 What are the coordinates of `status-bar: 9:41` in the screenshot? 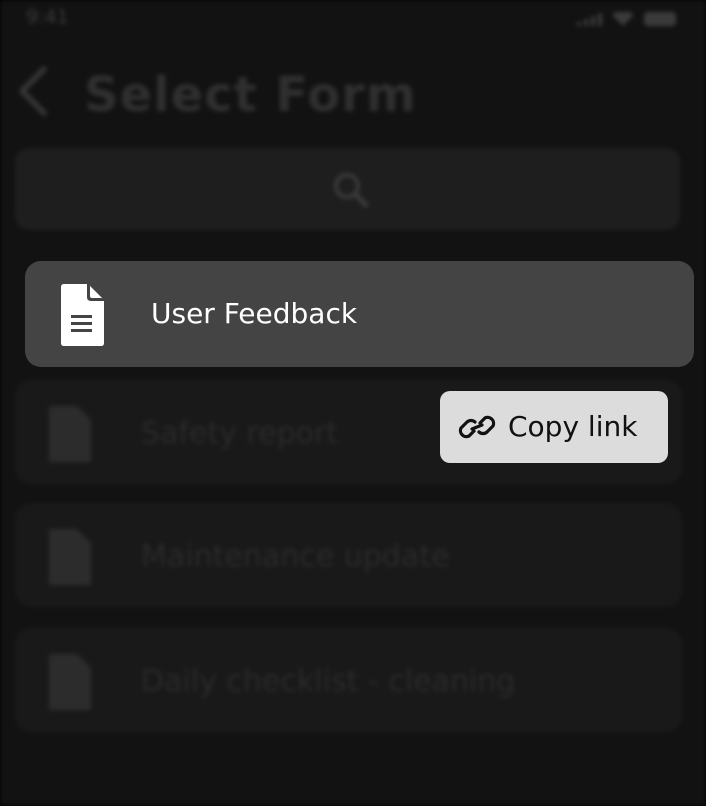 It's located at (353, 20).